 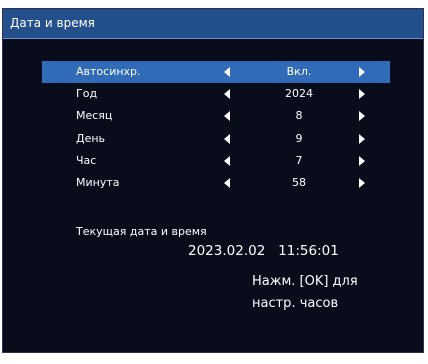 What do you see at coordinates (299, 71) in the screenshot?
I see `setting-value: Вкл.` at bounding box center [299, 71].